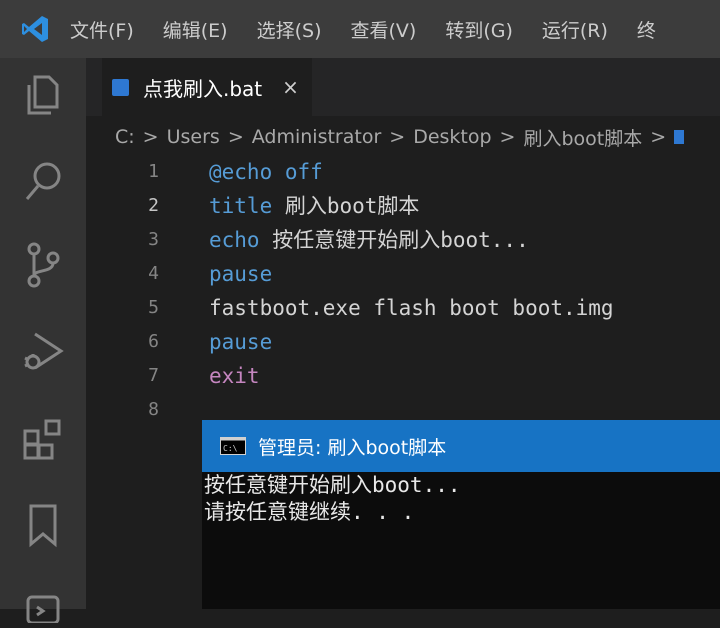  What do you see at coordinates (43, 603) in the screenshot?
I see `remote-icon` at bounding box center [43, 603].